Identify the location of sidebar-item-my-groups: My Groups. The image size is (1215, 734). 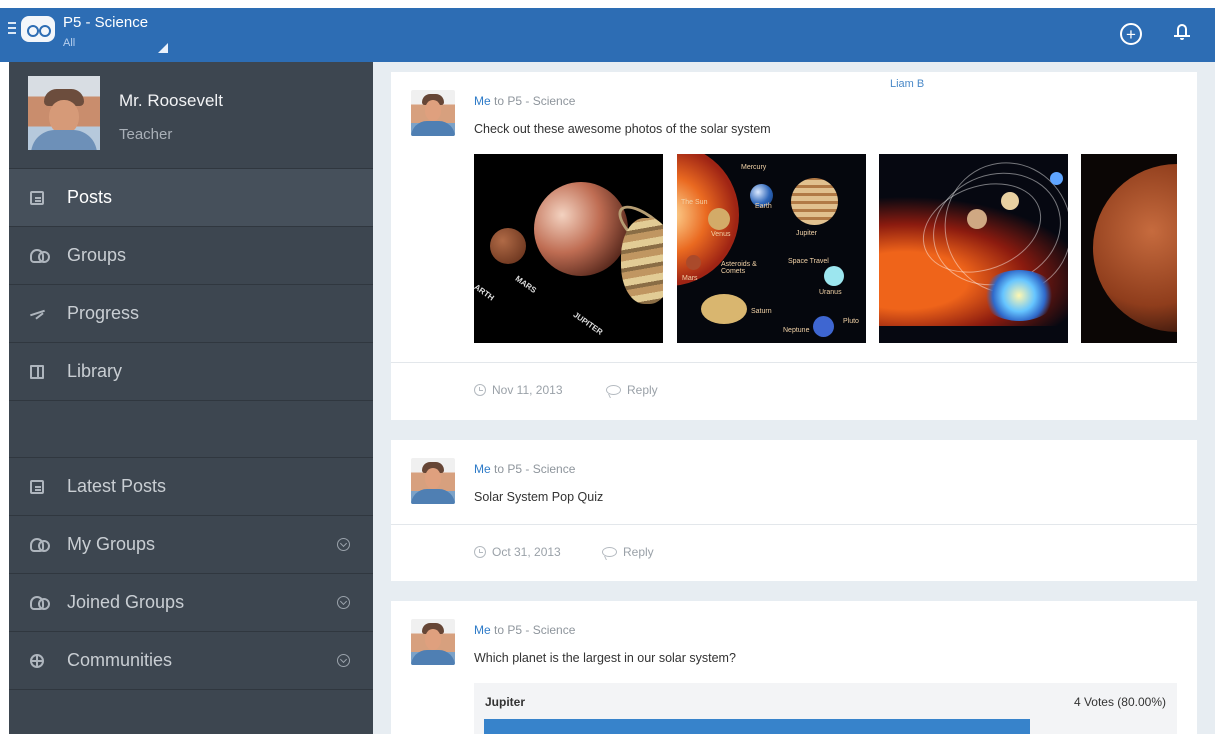
(191, 545).